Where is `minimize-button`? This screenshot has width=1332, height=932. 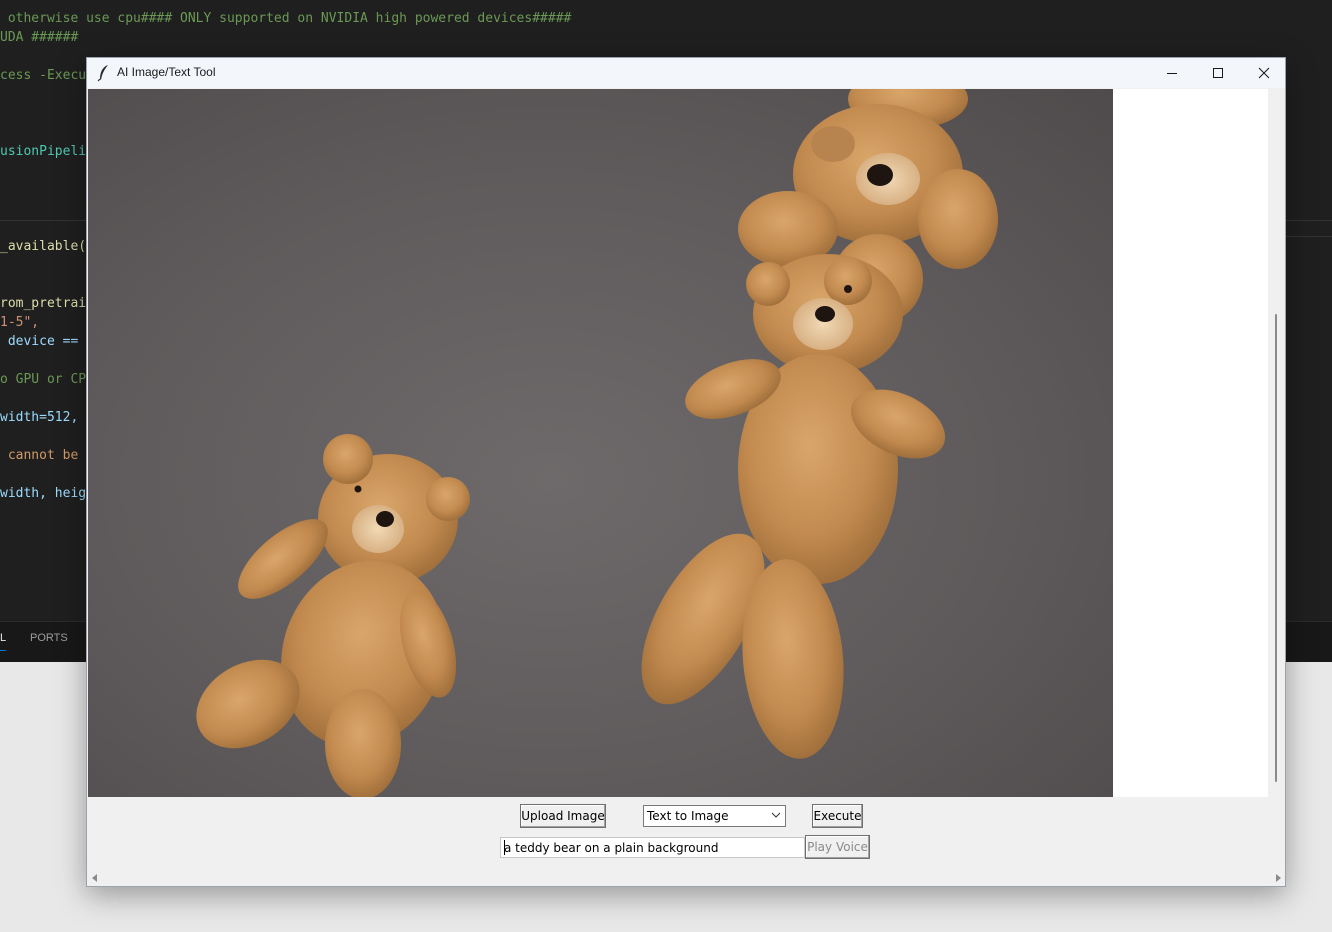
minimize-button is located at coordinates (1172, 73).